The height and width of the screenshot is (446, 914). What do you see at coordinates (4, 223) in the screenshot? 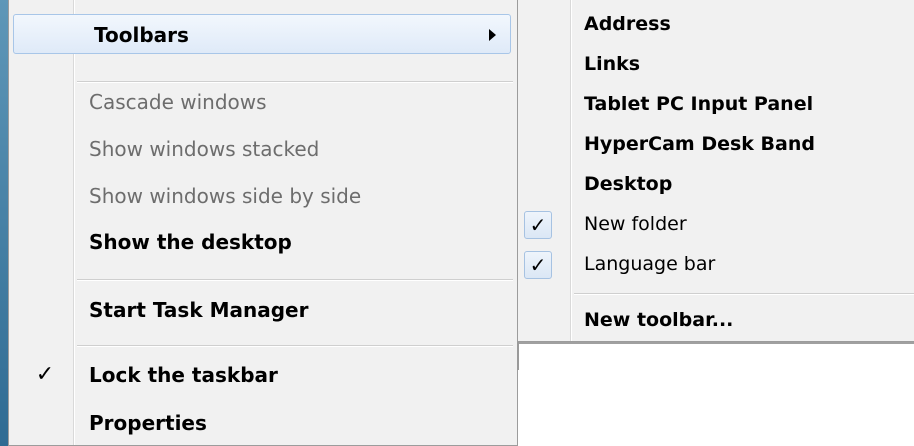
I see `taskbar-edge` at bounding box center [4, 223].